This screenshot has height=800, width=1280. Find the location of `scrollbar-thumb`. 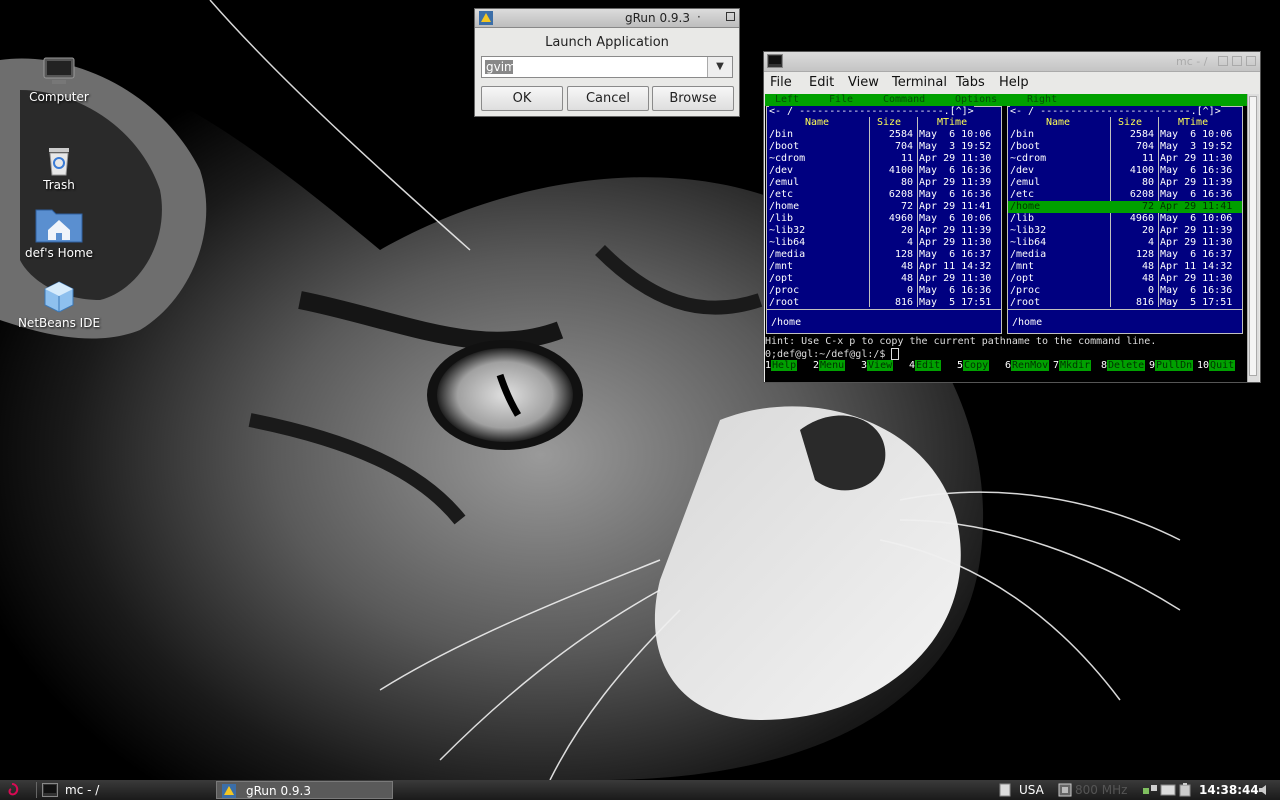

scrollbar-thumb is located at coordinates (1253, 236).